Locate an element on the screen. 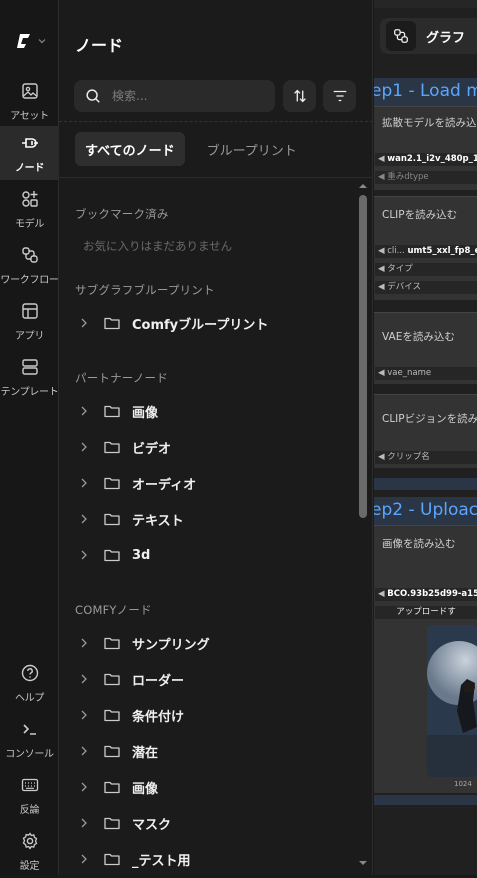 The height and width of the screenshot is (878, 477). scroll-up-arrow-icon is located at coordinates (363, 186).